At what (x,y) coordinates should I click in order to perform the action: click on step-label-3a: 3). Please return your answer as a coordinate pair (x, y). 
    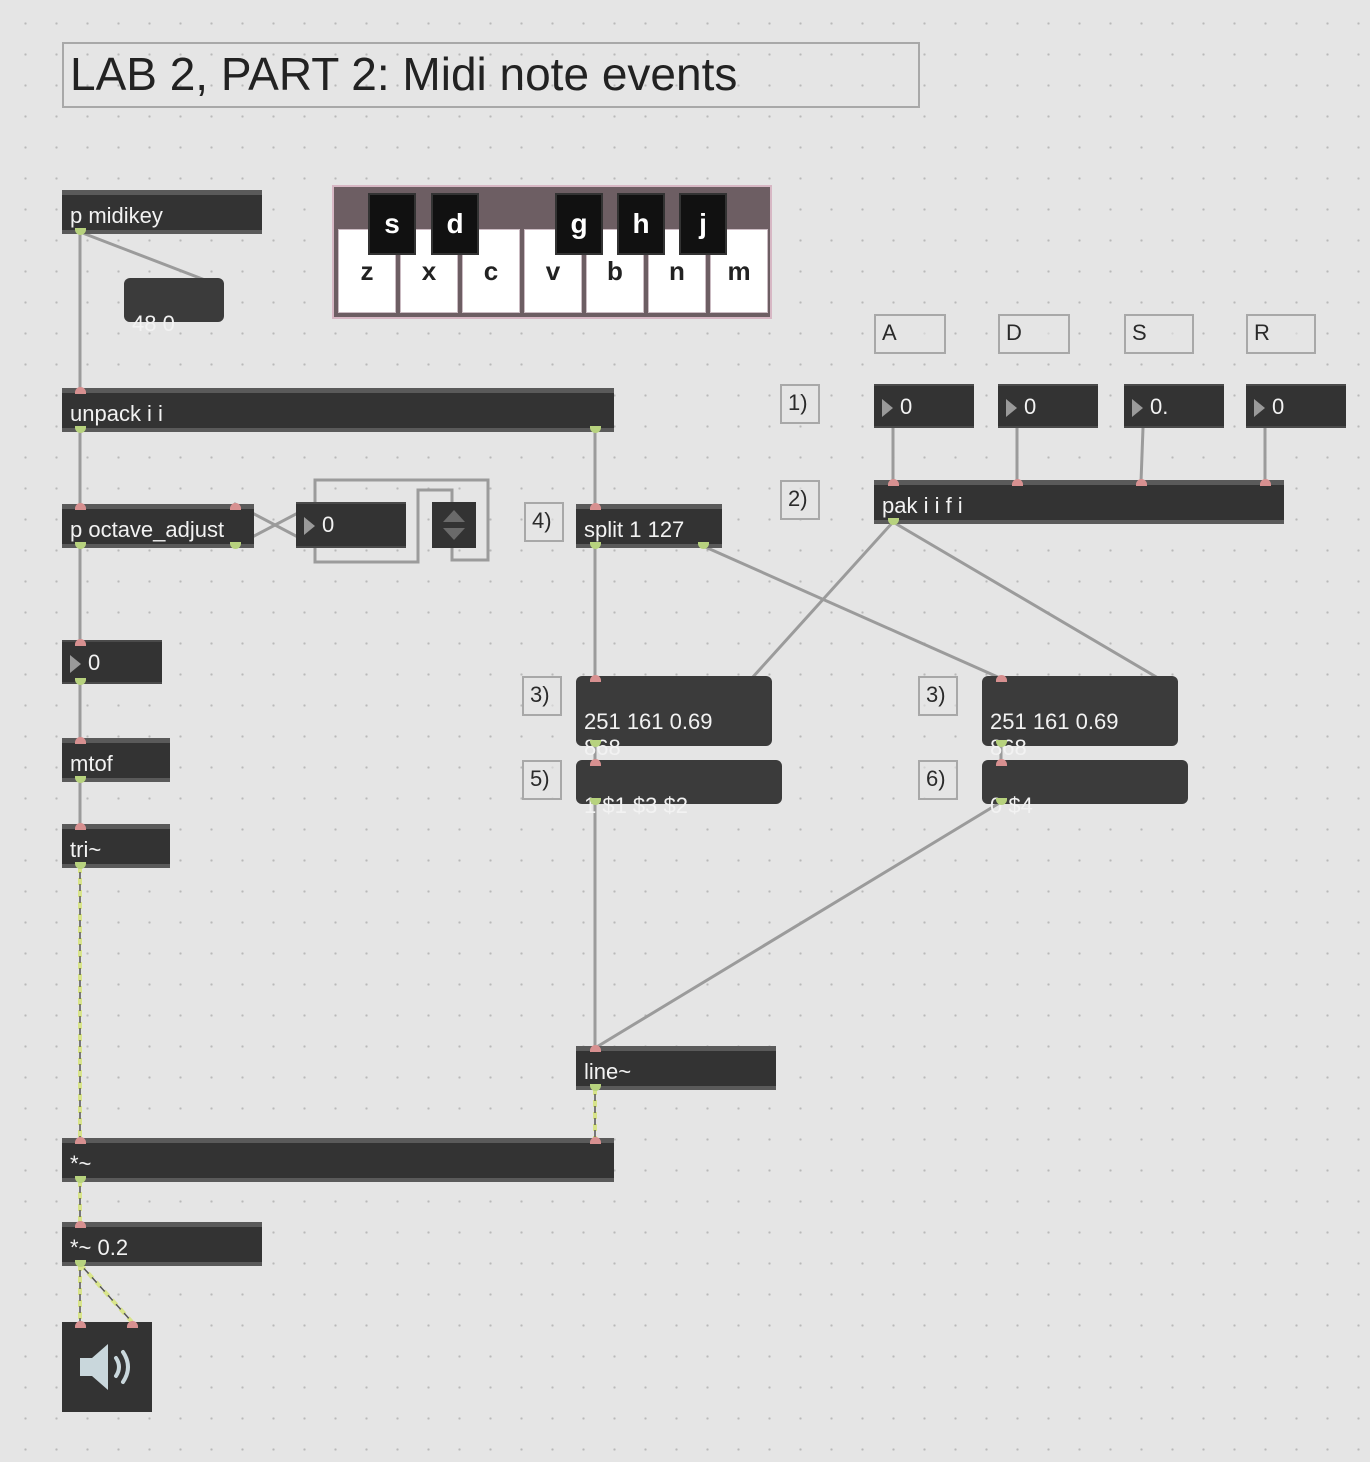
    Looking at the image, I should click on (542, 696).